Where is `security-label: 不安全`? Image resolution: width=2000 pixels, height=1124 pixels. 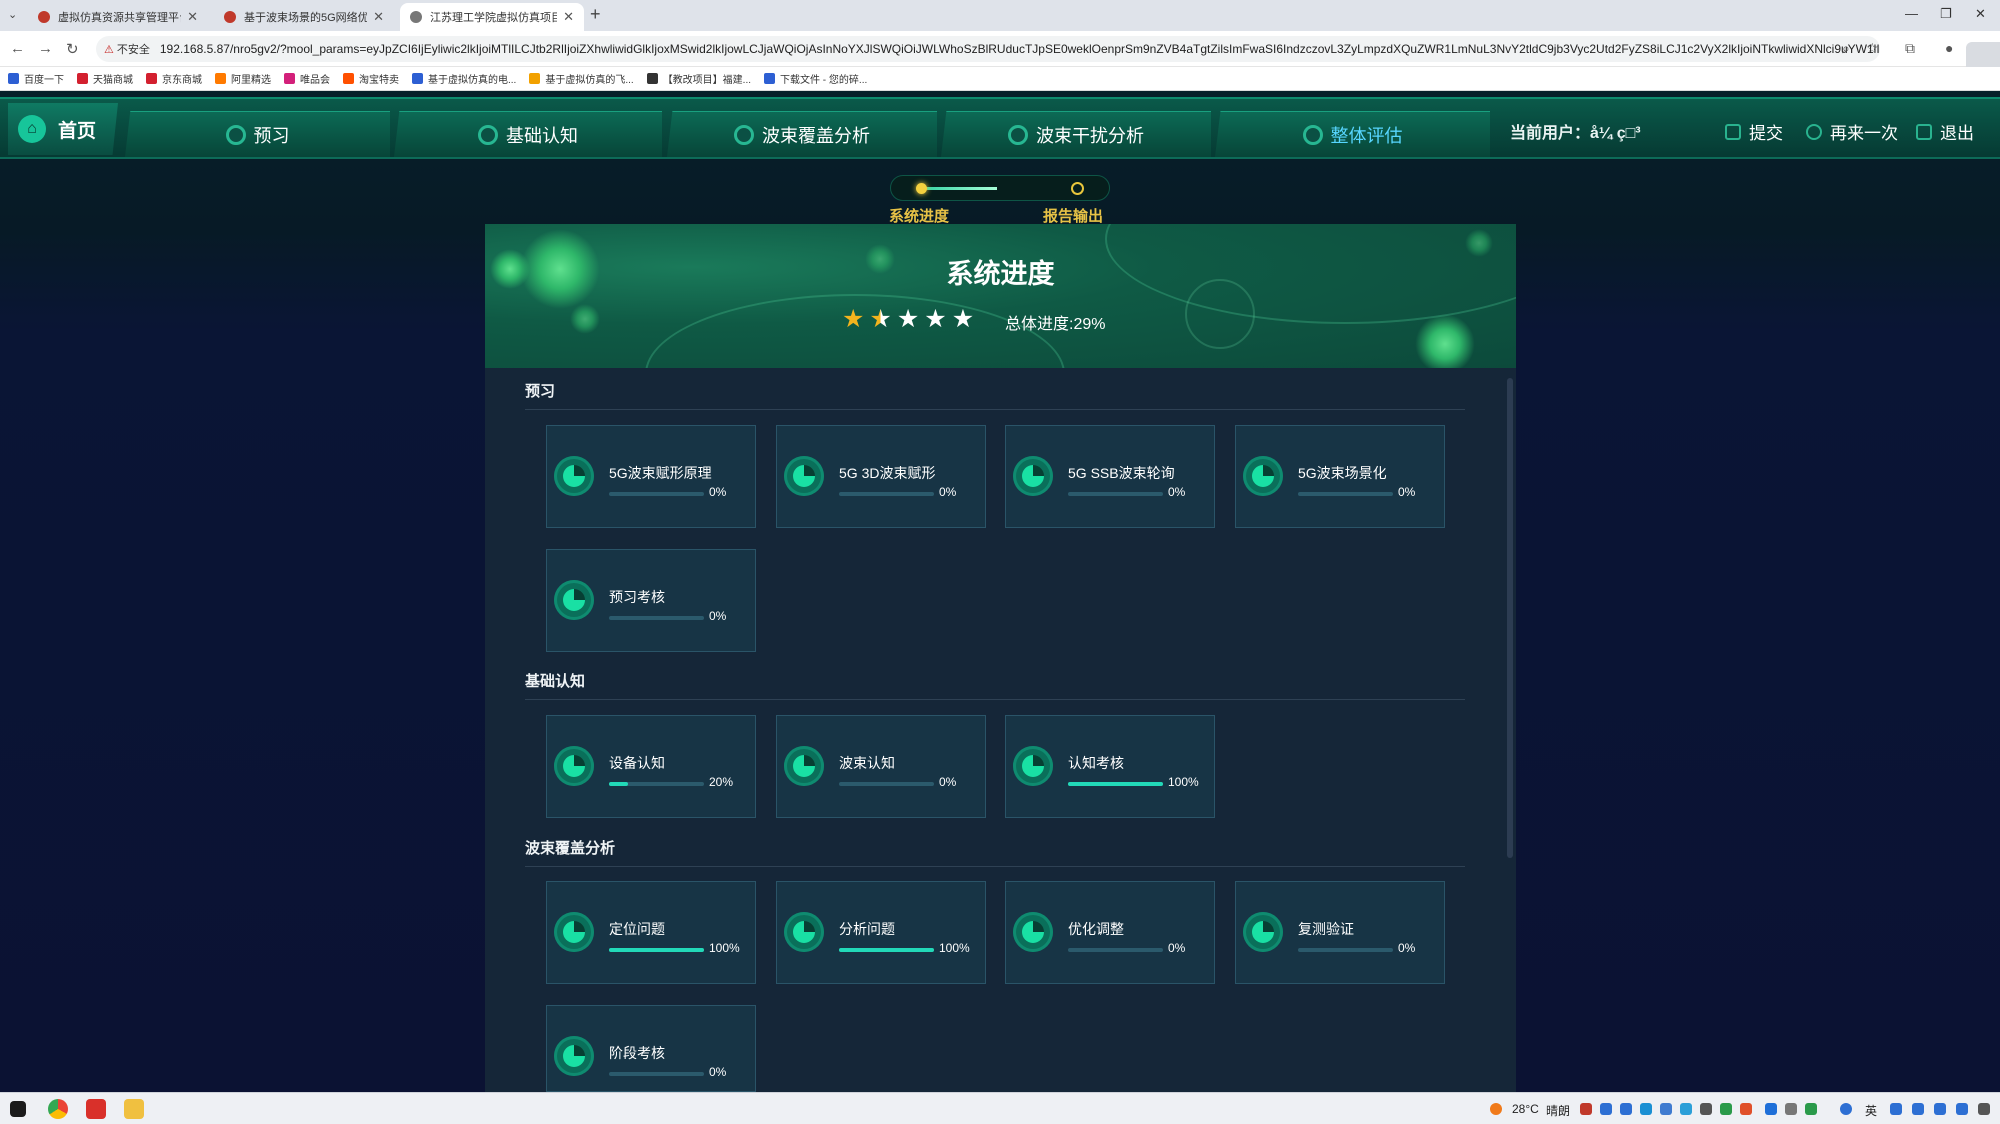
security-label: 不安全 is located at coordinates (133, 50).